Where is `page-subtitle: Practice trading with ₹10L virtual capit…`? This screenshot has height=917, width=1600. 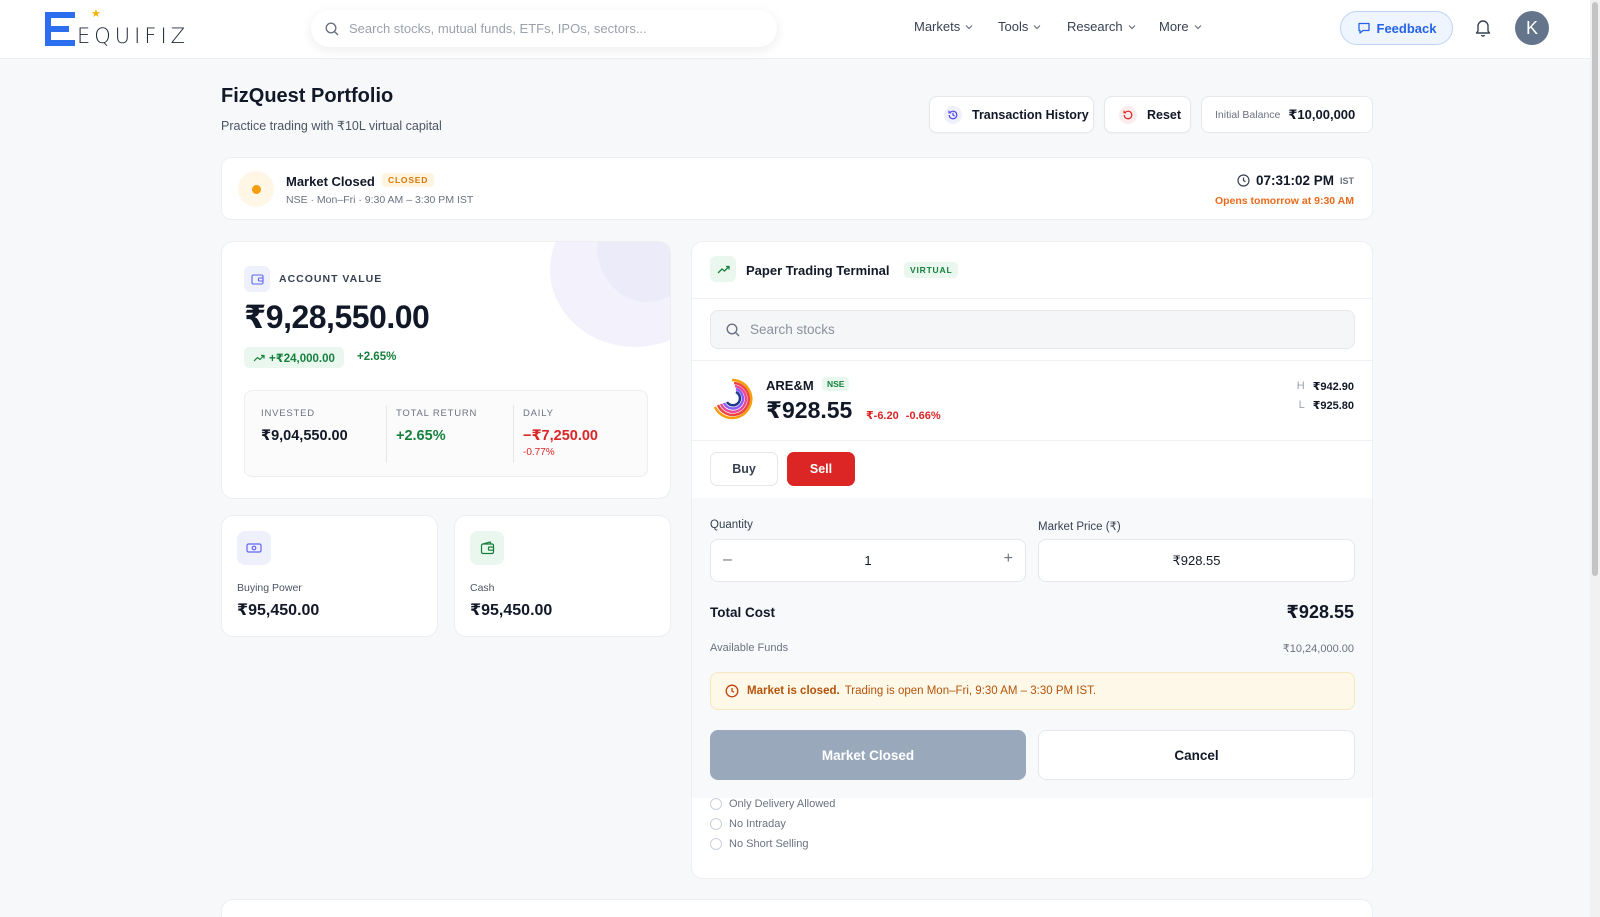 page-subtitle: Practice trading with ₹10L virtual capit… is located at coordinates (331, 126).